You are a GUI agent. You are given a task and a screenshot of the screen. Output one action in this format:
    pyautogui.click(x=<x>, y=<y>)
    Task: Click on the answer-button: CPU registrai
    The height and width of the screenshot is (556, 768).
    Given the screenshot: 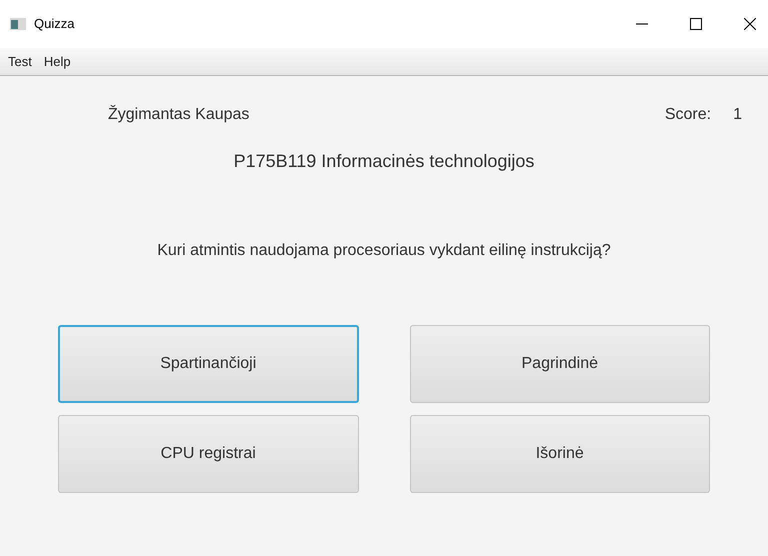 What is the action you would take?
    pyautogui.click(x=208, y=454)
    